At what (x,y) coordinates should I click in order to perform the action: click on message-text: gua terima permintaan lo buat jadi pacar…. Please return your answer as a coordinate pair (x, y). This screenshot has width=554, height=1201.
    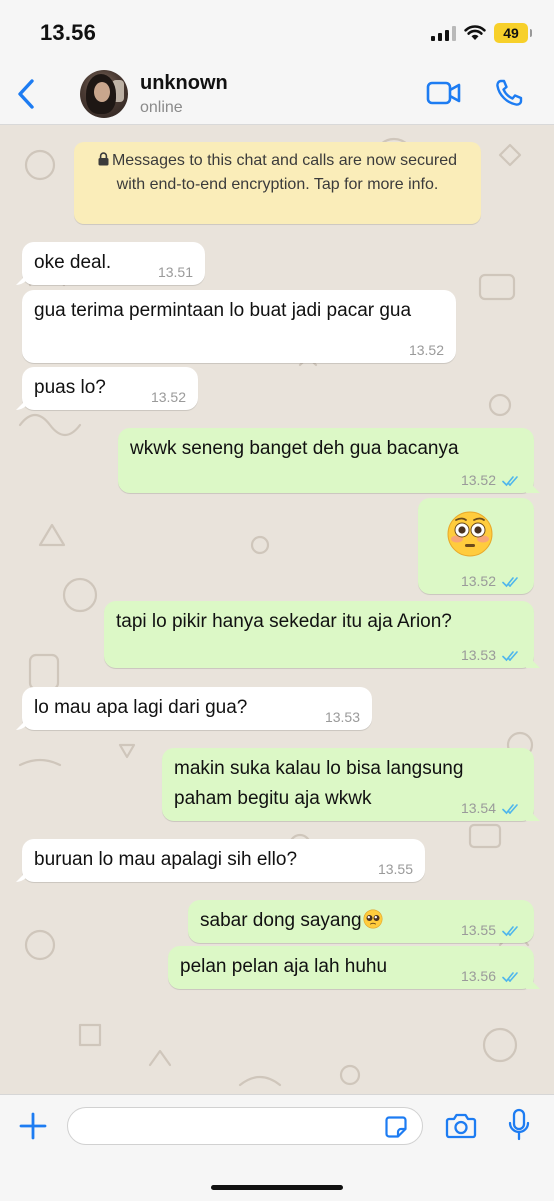
    Looking at the image, I should click on (223, 310).